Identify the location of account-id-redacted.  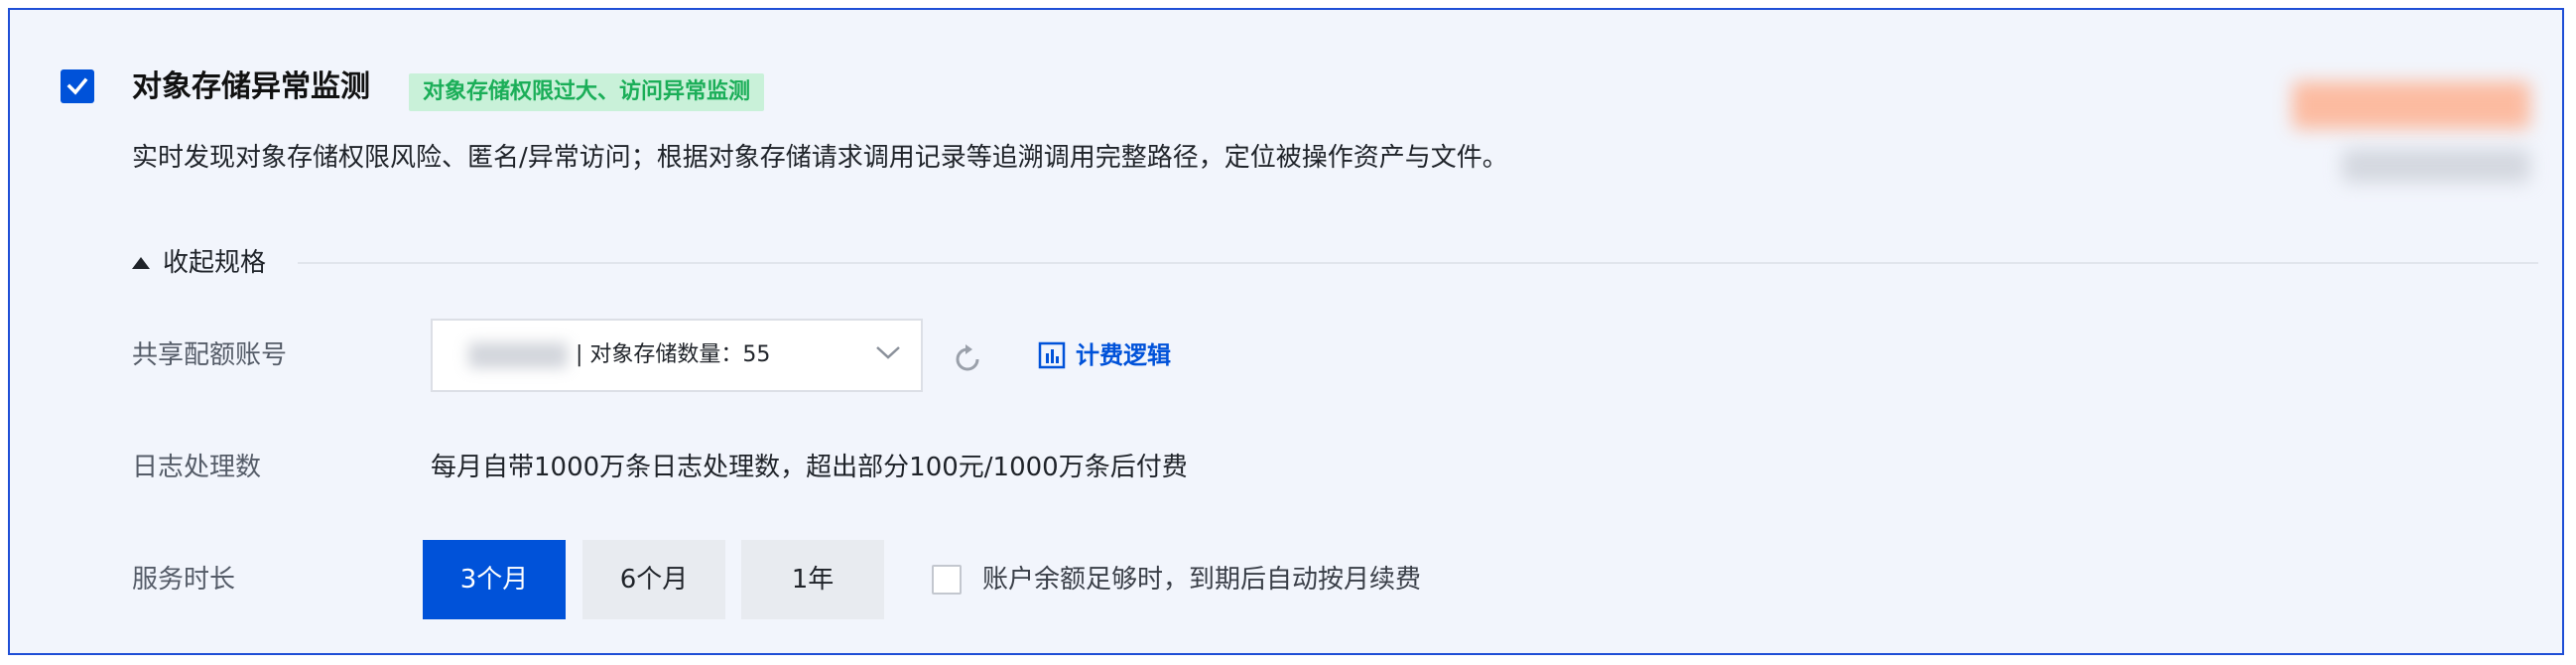
(518, 355).